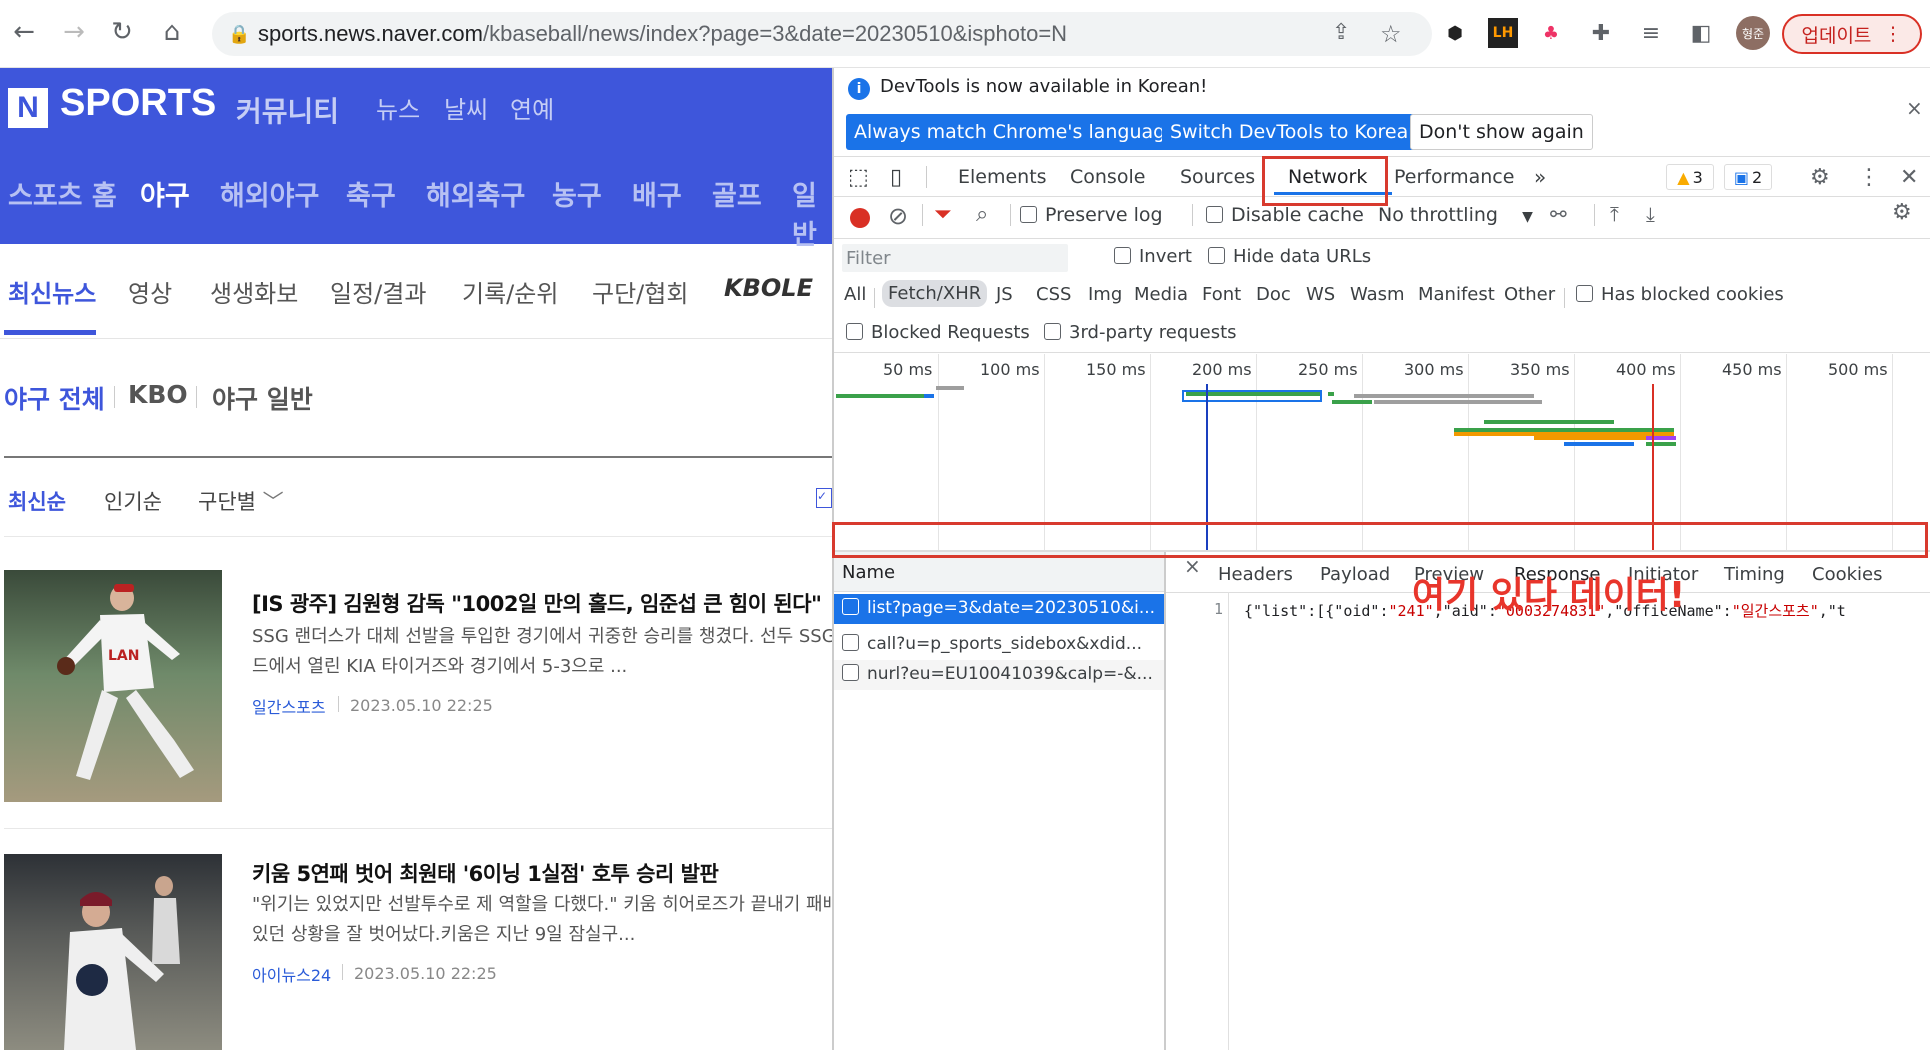 This screenshot has height=1050, width=1930. I want to click on always-match-language-button: Always match Chrome's language, so click(1015, 132).